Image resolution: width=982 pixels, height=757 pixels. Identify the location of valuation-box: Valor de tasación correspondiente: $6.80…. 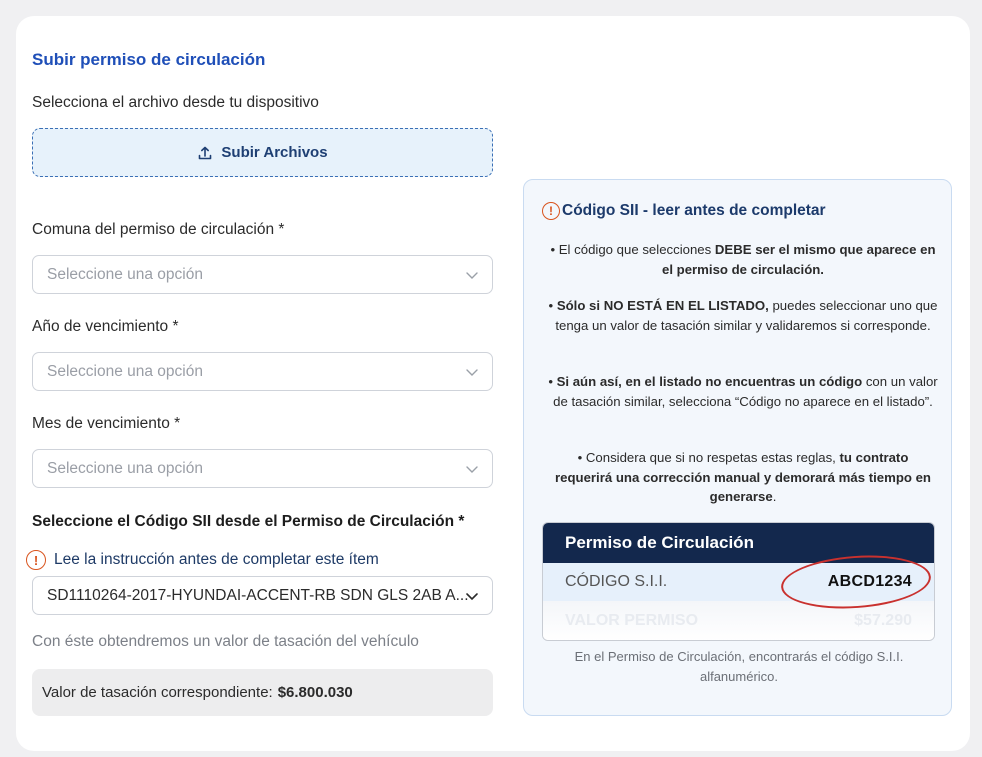
(262, 692).